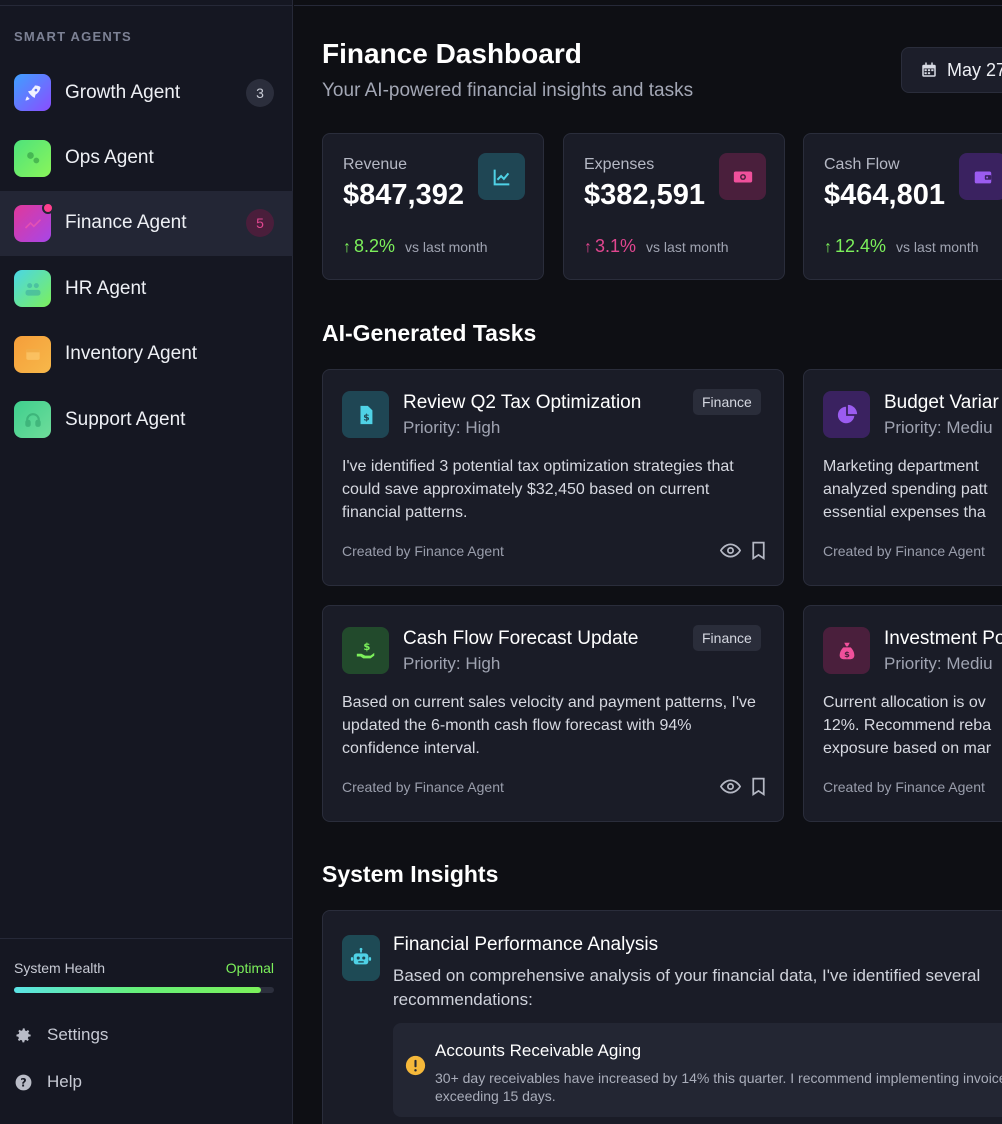 The image size is (1002, 1124). What do you see at coordinates (131, 354) in the screenshot?
I see `agent-label: Inventory Agent` at bounding box center [131, 354].